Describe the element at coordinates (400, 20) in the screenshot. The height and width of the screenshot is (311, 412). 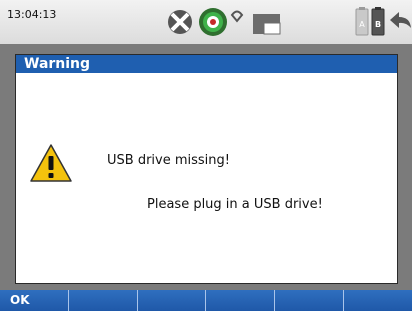
I see `back-arrow-icon` at that location.